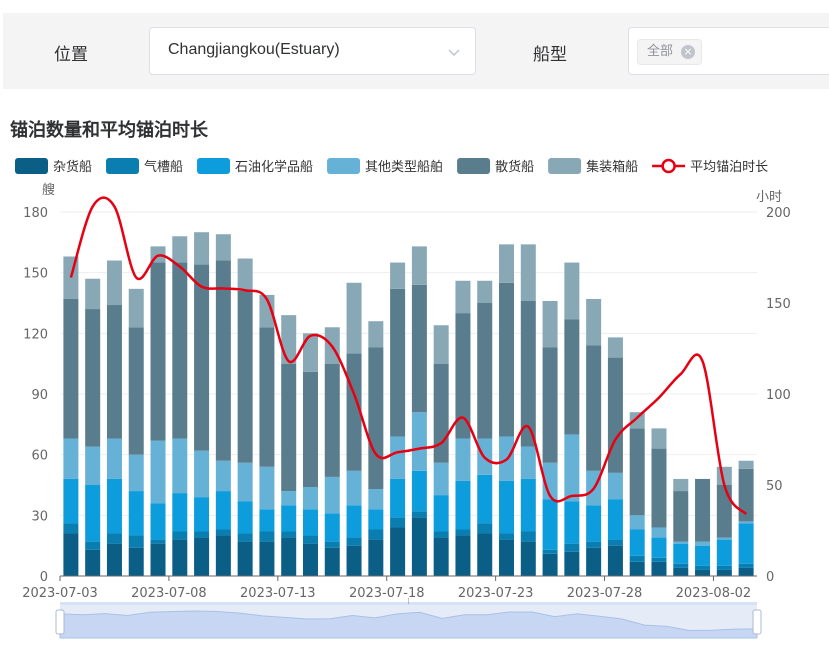 This screenshot has height=655, width=829. Describe the element at coordinates (35, 334) in the screenshot. I see `y-left-tick-label: 120` at that location.